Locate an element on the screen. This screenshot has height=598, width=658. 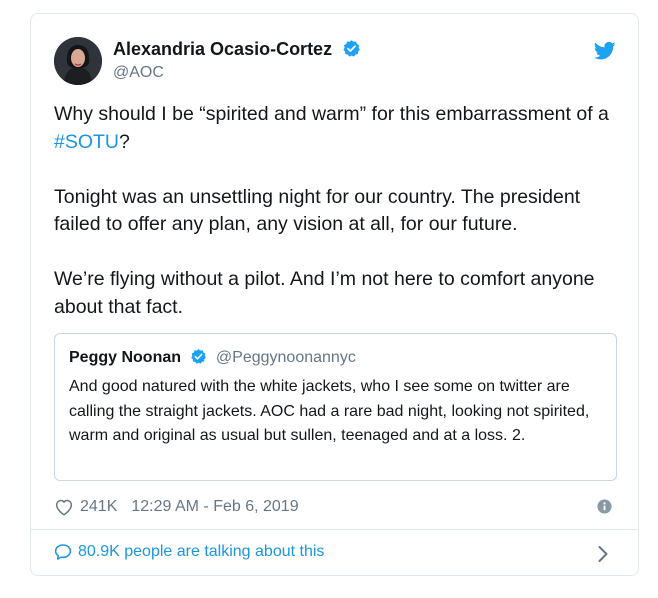
author-name-text: Alexandria Ocasio-Cortez is located at coordinates (223, 49).